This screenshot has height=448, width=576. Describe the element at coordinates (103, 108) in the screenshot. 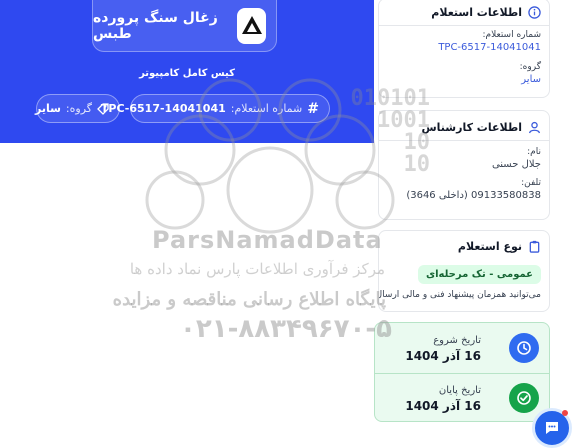

I see `tag-icon` at that location.